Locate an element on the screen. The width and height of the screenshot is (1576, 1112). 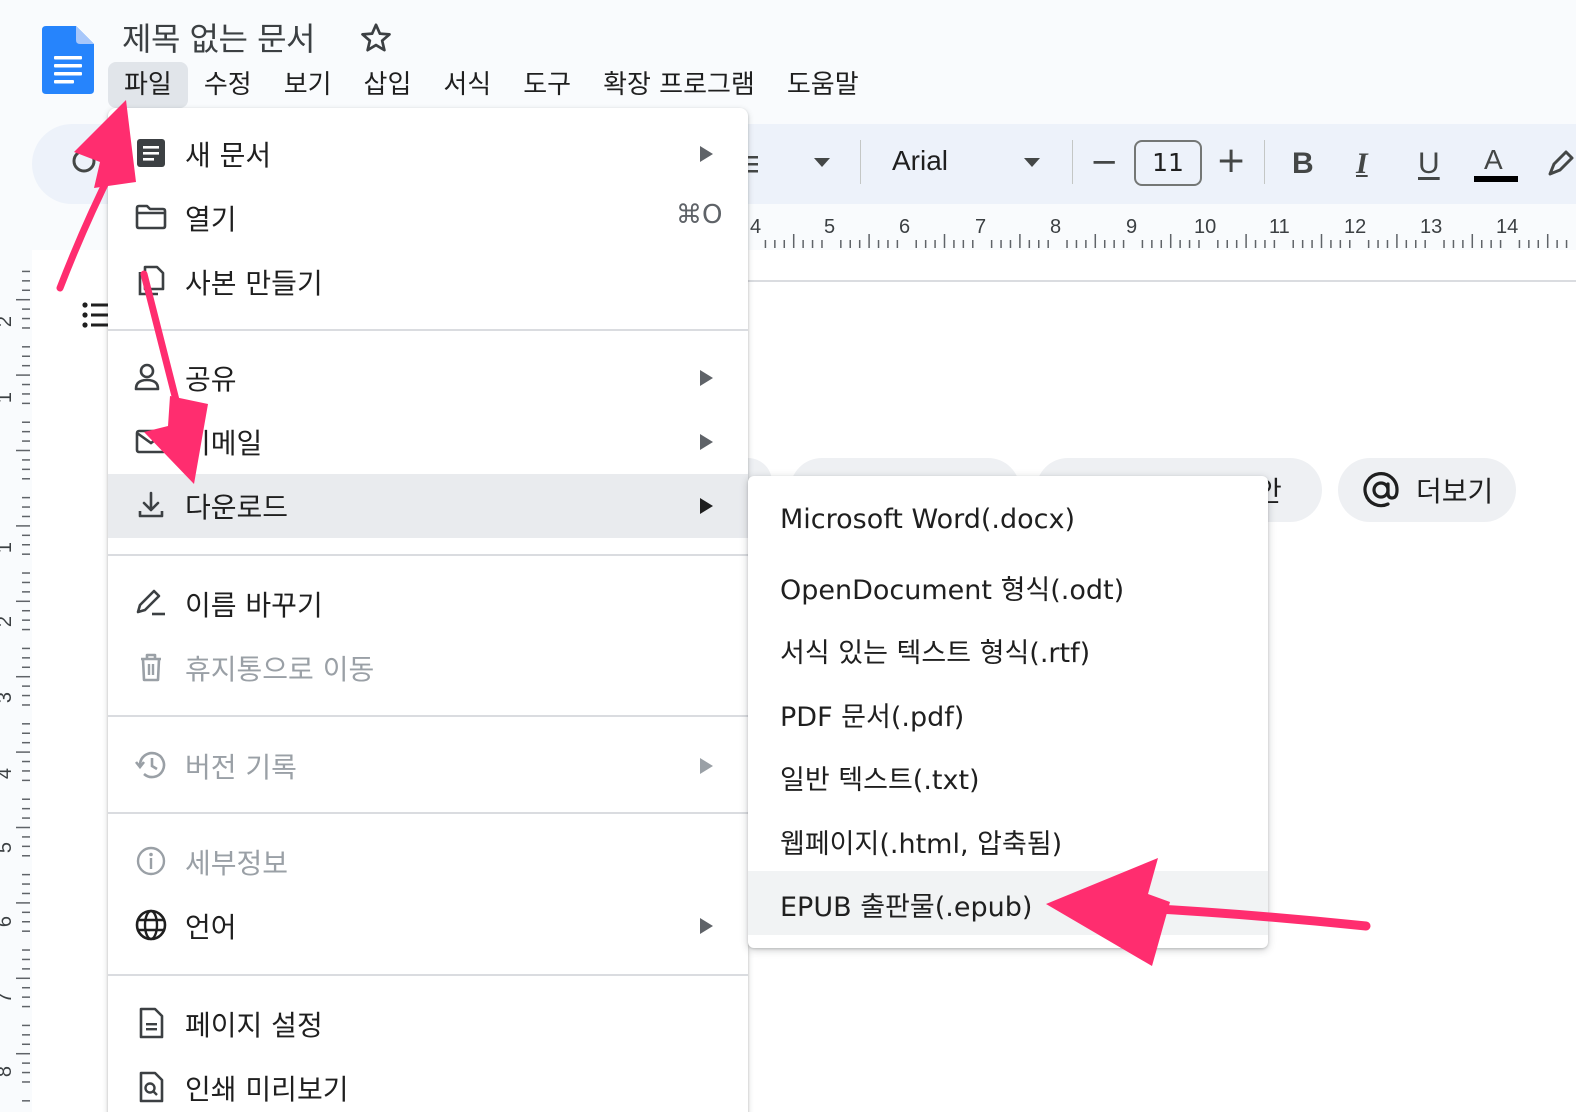
page-setup-icon is located at coordinates (151, 1023).